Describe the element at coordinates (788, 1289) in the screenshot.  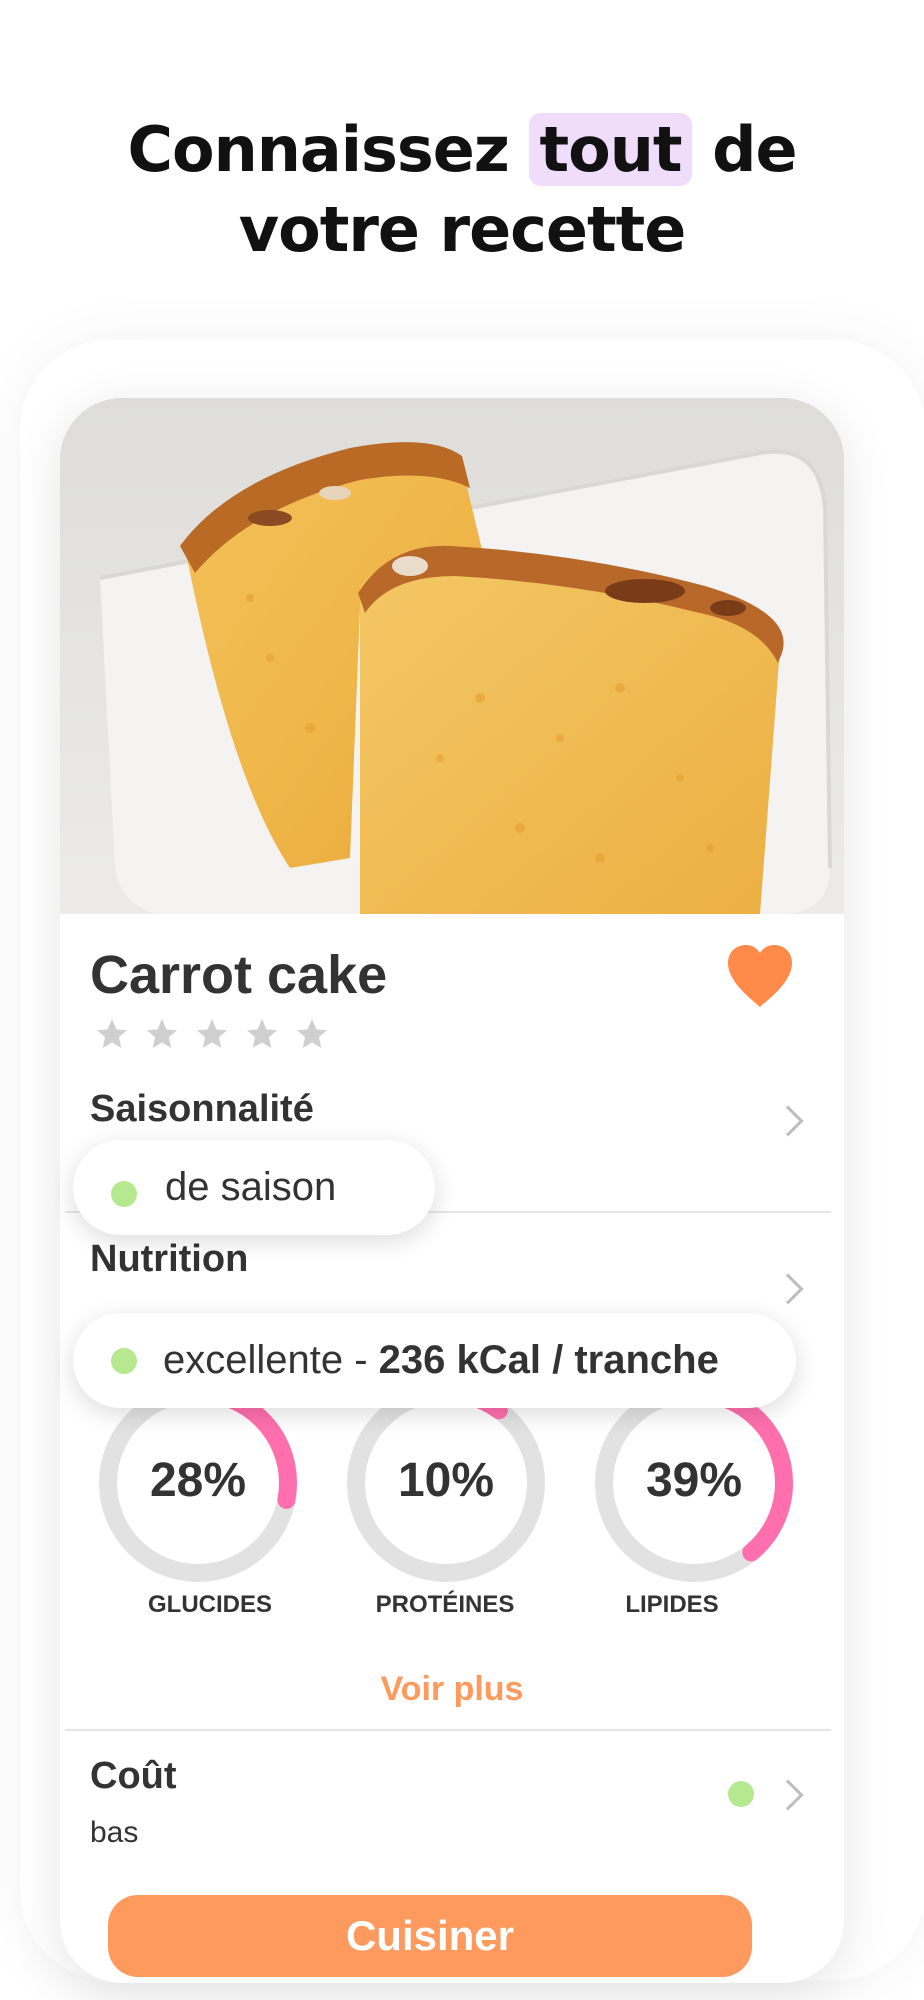
I see `nutrition-chevron-icon` at that location.